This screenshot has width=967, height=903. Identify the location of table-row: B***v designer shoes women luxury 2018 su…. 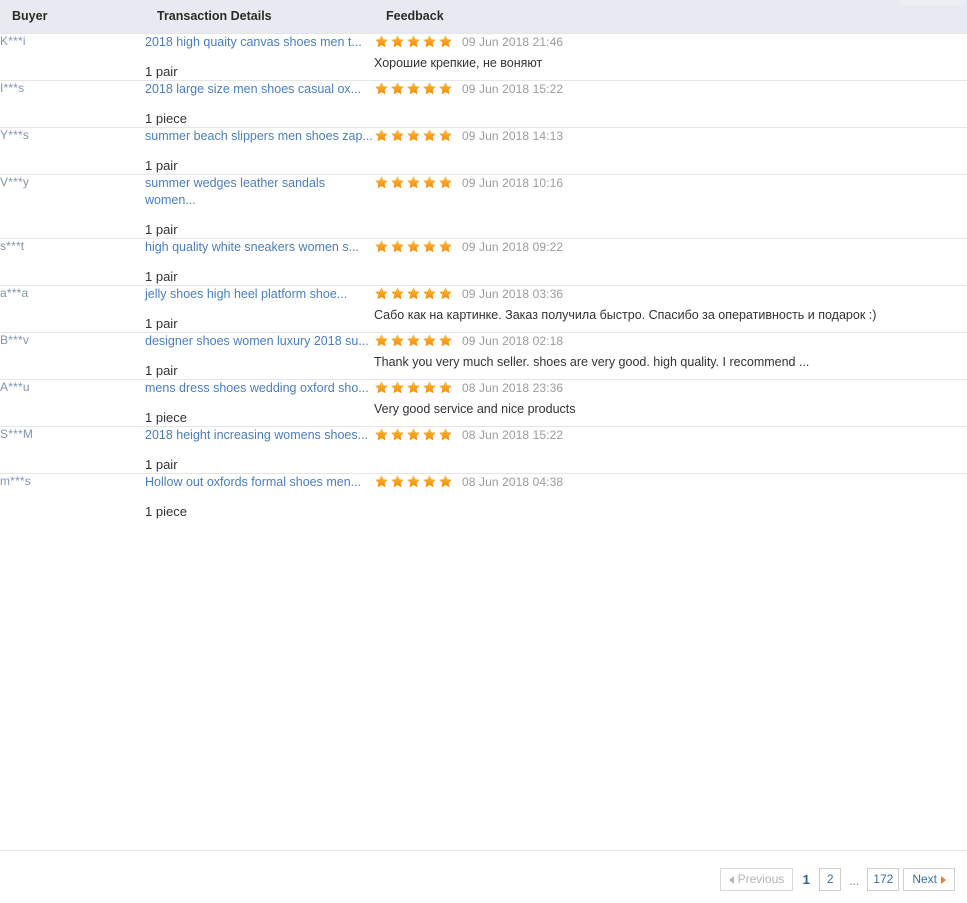
(483, 355).